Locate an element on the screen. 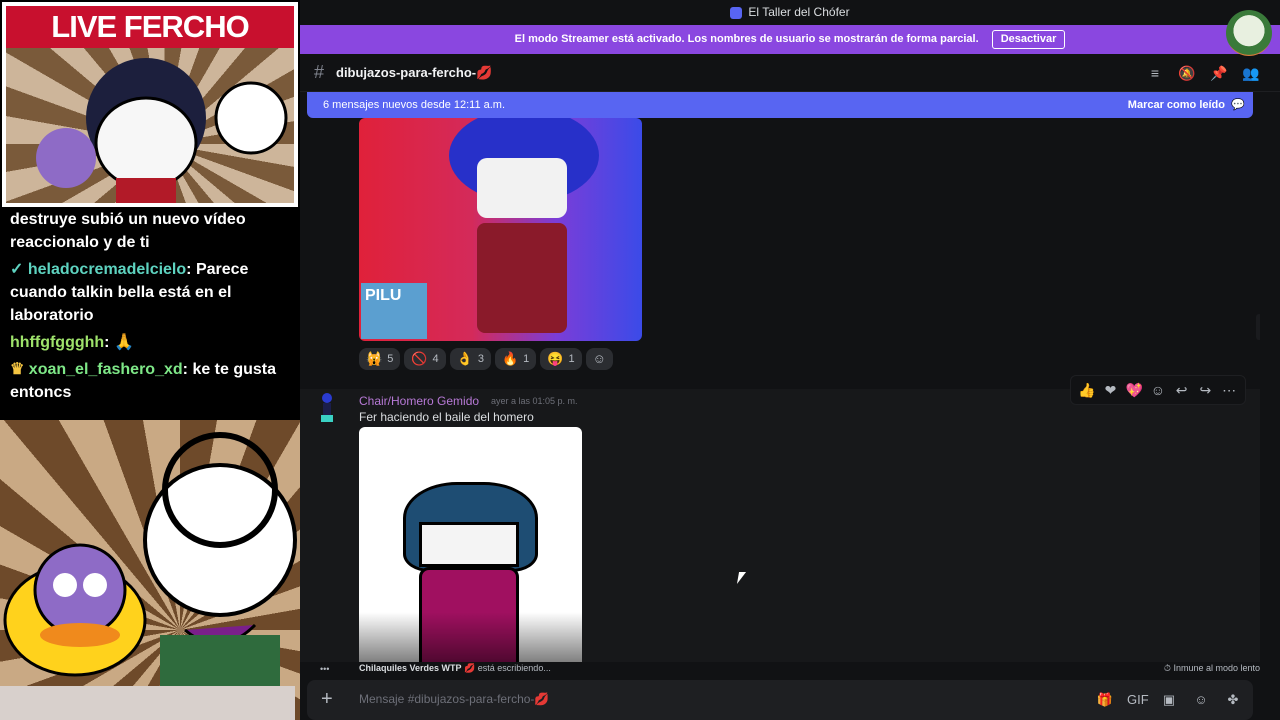 The width and height of the screenshot is (1280, 720). drawing-body is located at coordinates (522, 278).